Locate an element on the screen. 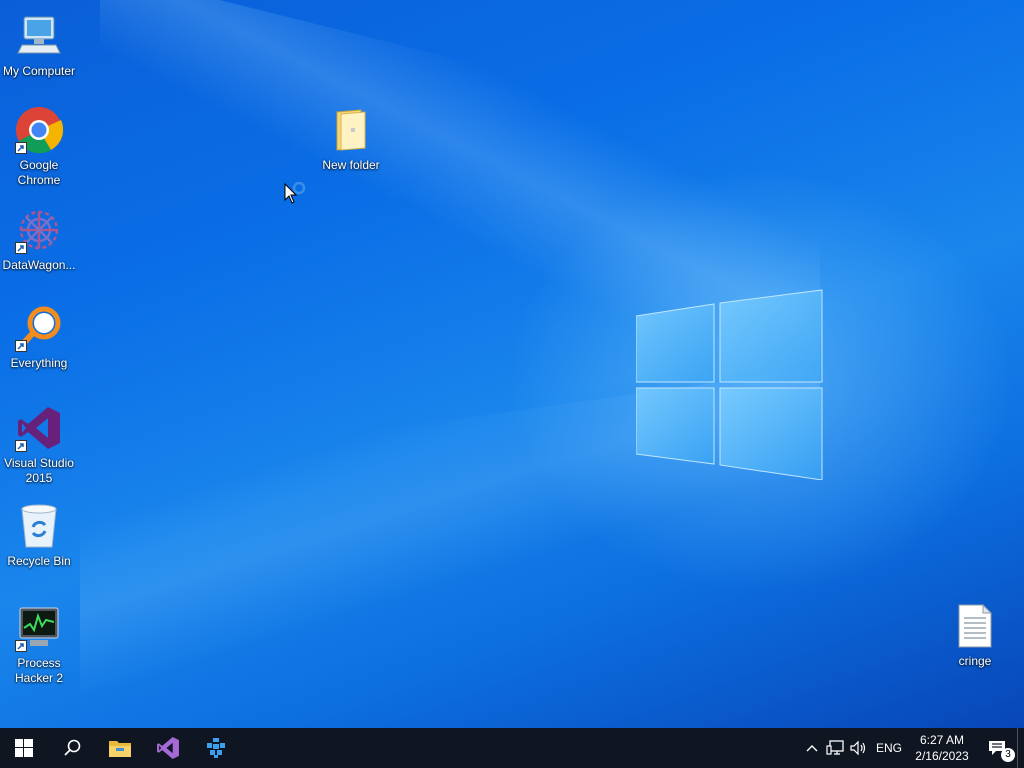 The width and height of the screenshot is (1024, 768). desktop-icon-my-computer: My Computer is located at coordinates (39, 44).